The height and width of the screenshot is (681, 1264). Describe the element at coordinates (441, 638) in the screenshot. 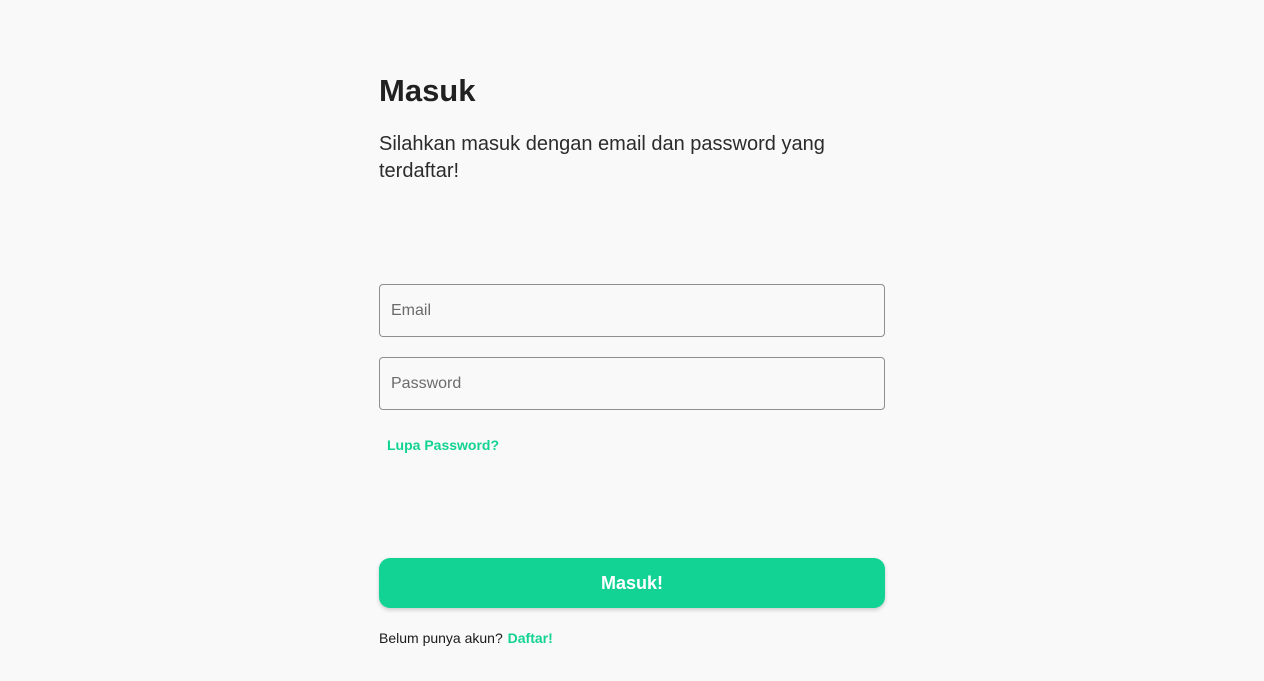

I see `register-prompt-text: Belum punya akun?` at that location.